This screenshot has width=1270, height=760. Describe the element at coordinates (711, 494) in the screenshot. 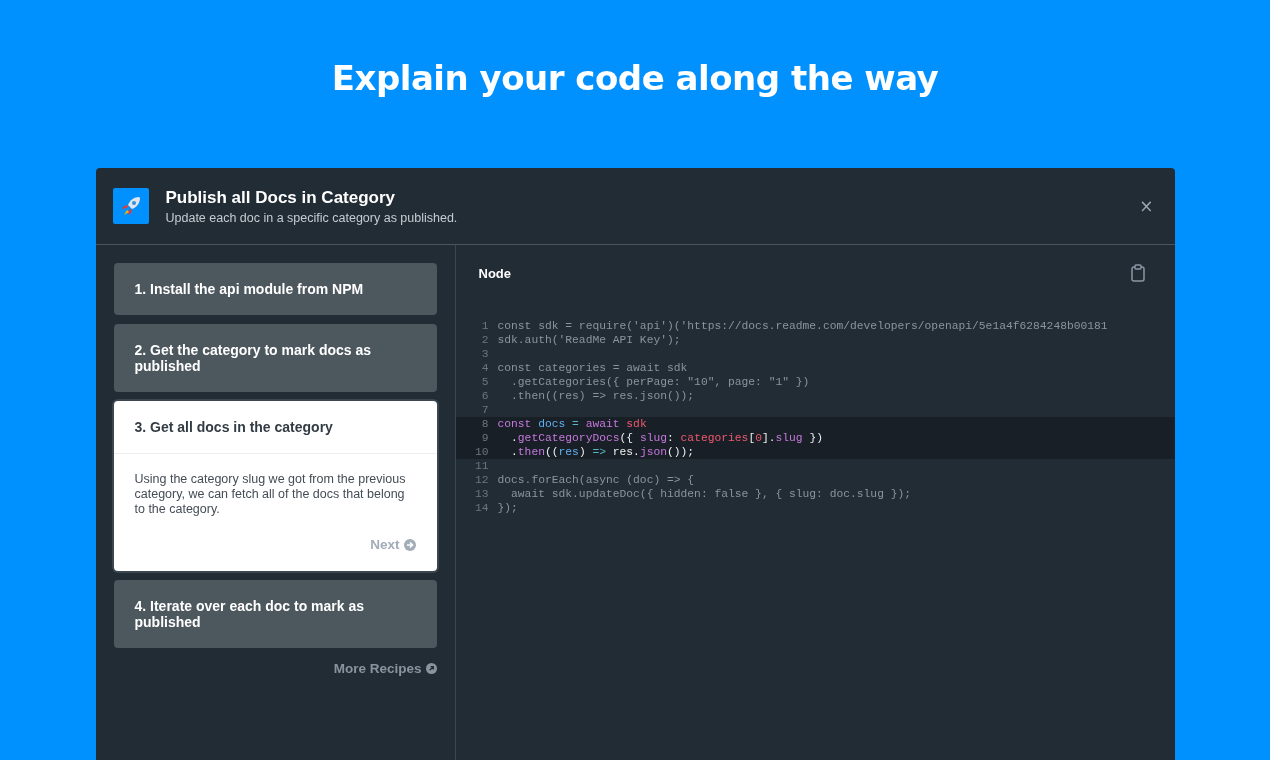

I see `code-line: await sdk.updateDoc({ hidden: false }, { slug: doc.slug });` at that location.